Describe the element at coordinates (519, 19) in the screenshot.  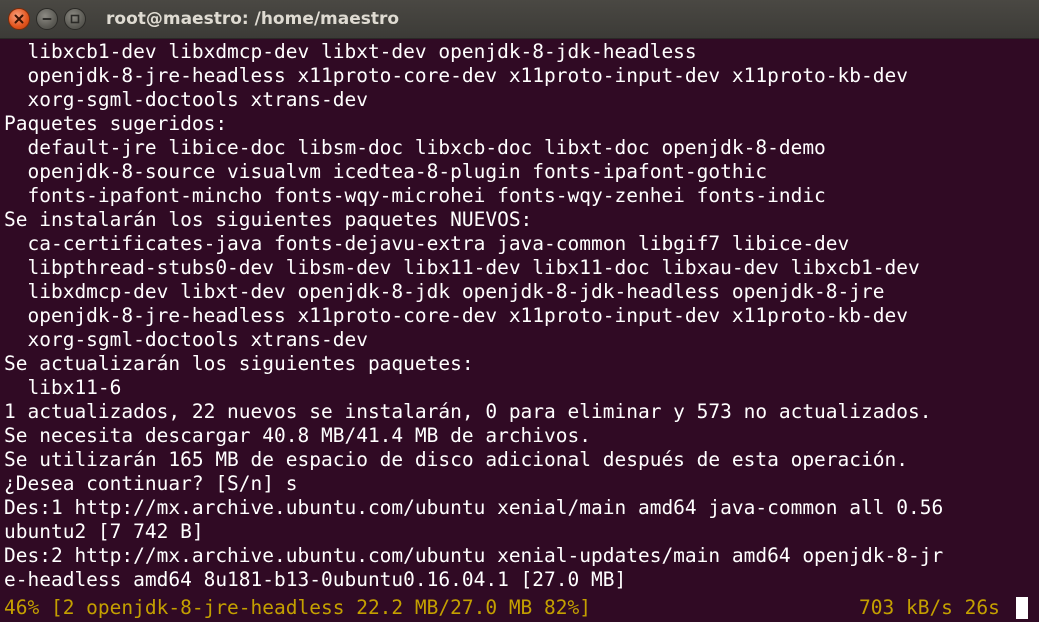
I see `title-bar: root@maestro: /home/maestro` at that location.